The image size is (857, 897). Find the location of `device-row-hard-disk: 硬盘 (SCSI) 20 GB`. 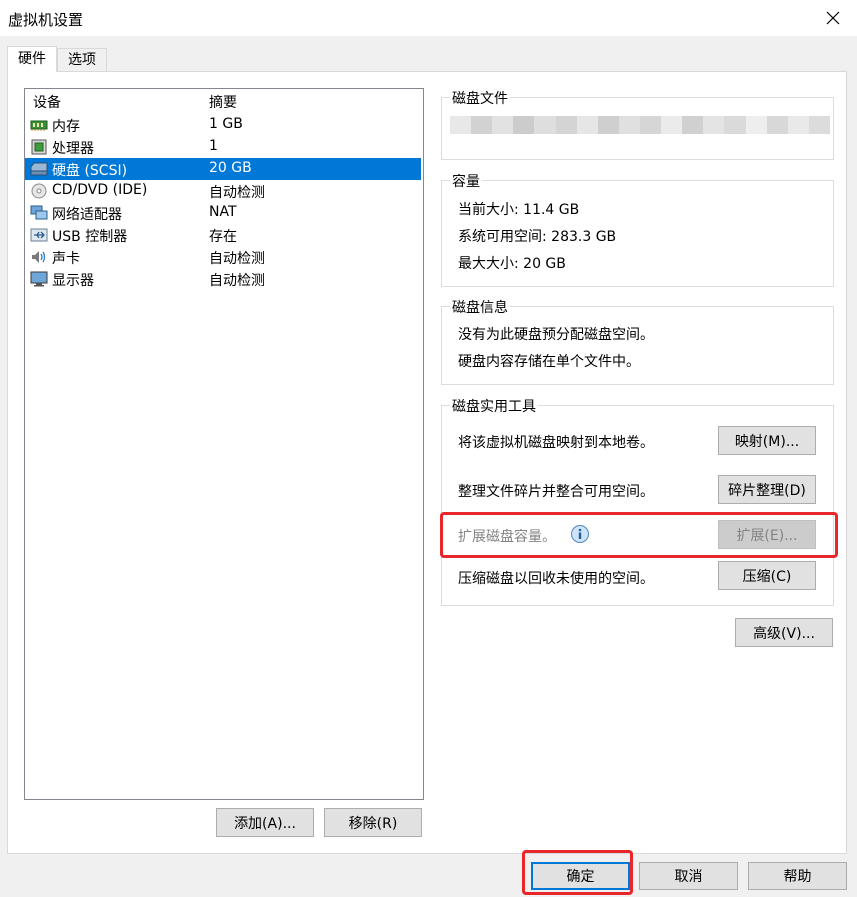

device-row-hard-disk: 硬盘 (SCSI) 20 GB is located at coordinates (223, 169).